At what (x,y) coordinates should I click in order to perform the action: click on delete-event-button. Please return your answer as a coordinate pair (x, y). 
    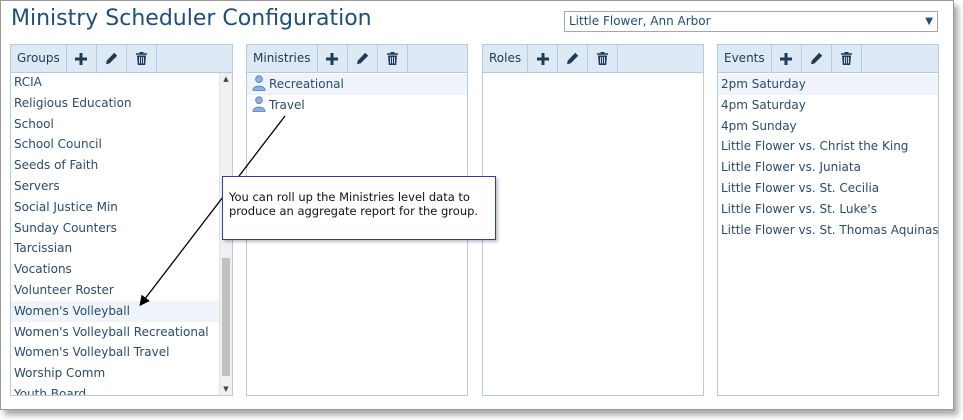
    Looking at the image, I should click on (847, 58).